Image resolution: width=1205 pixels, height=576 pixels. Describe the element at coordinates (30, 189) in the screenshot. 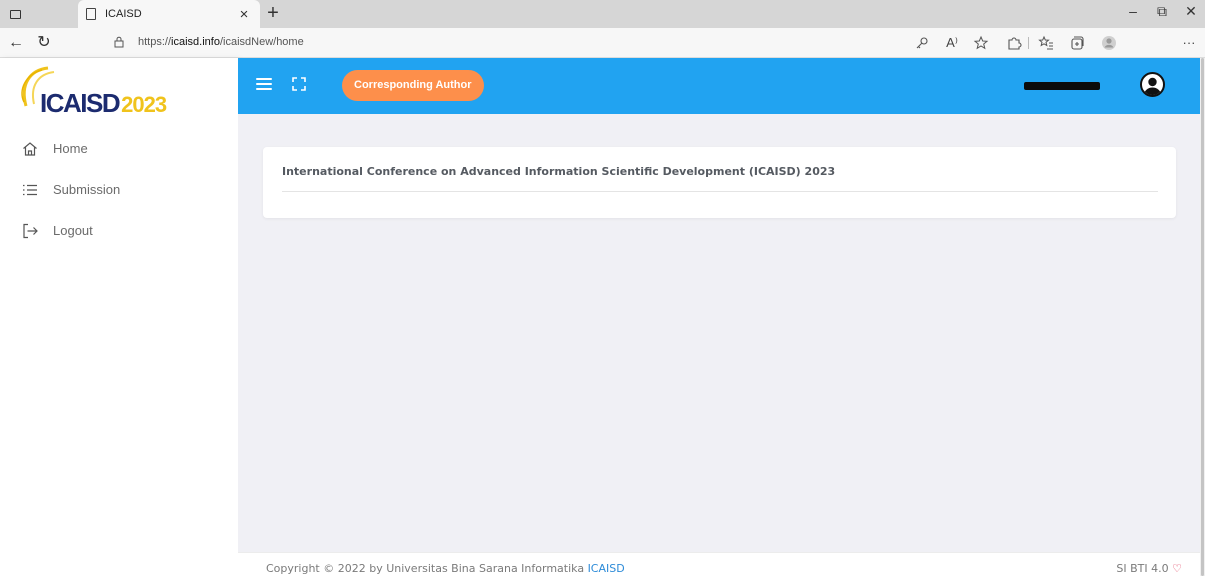

I see `list-icon` at that location.